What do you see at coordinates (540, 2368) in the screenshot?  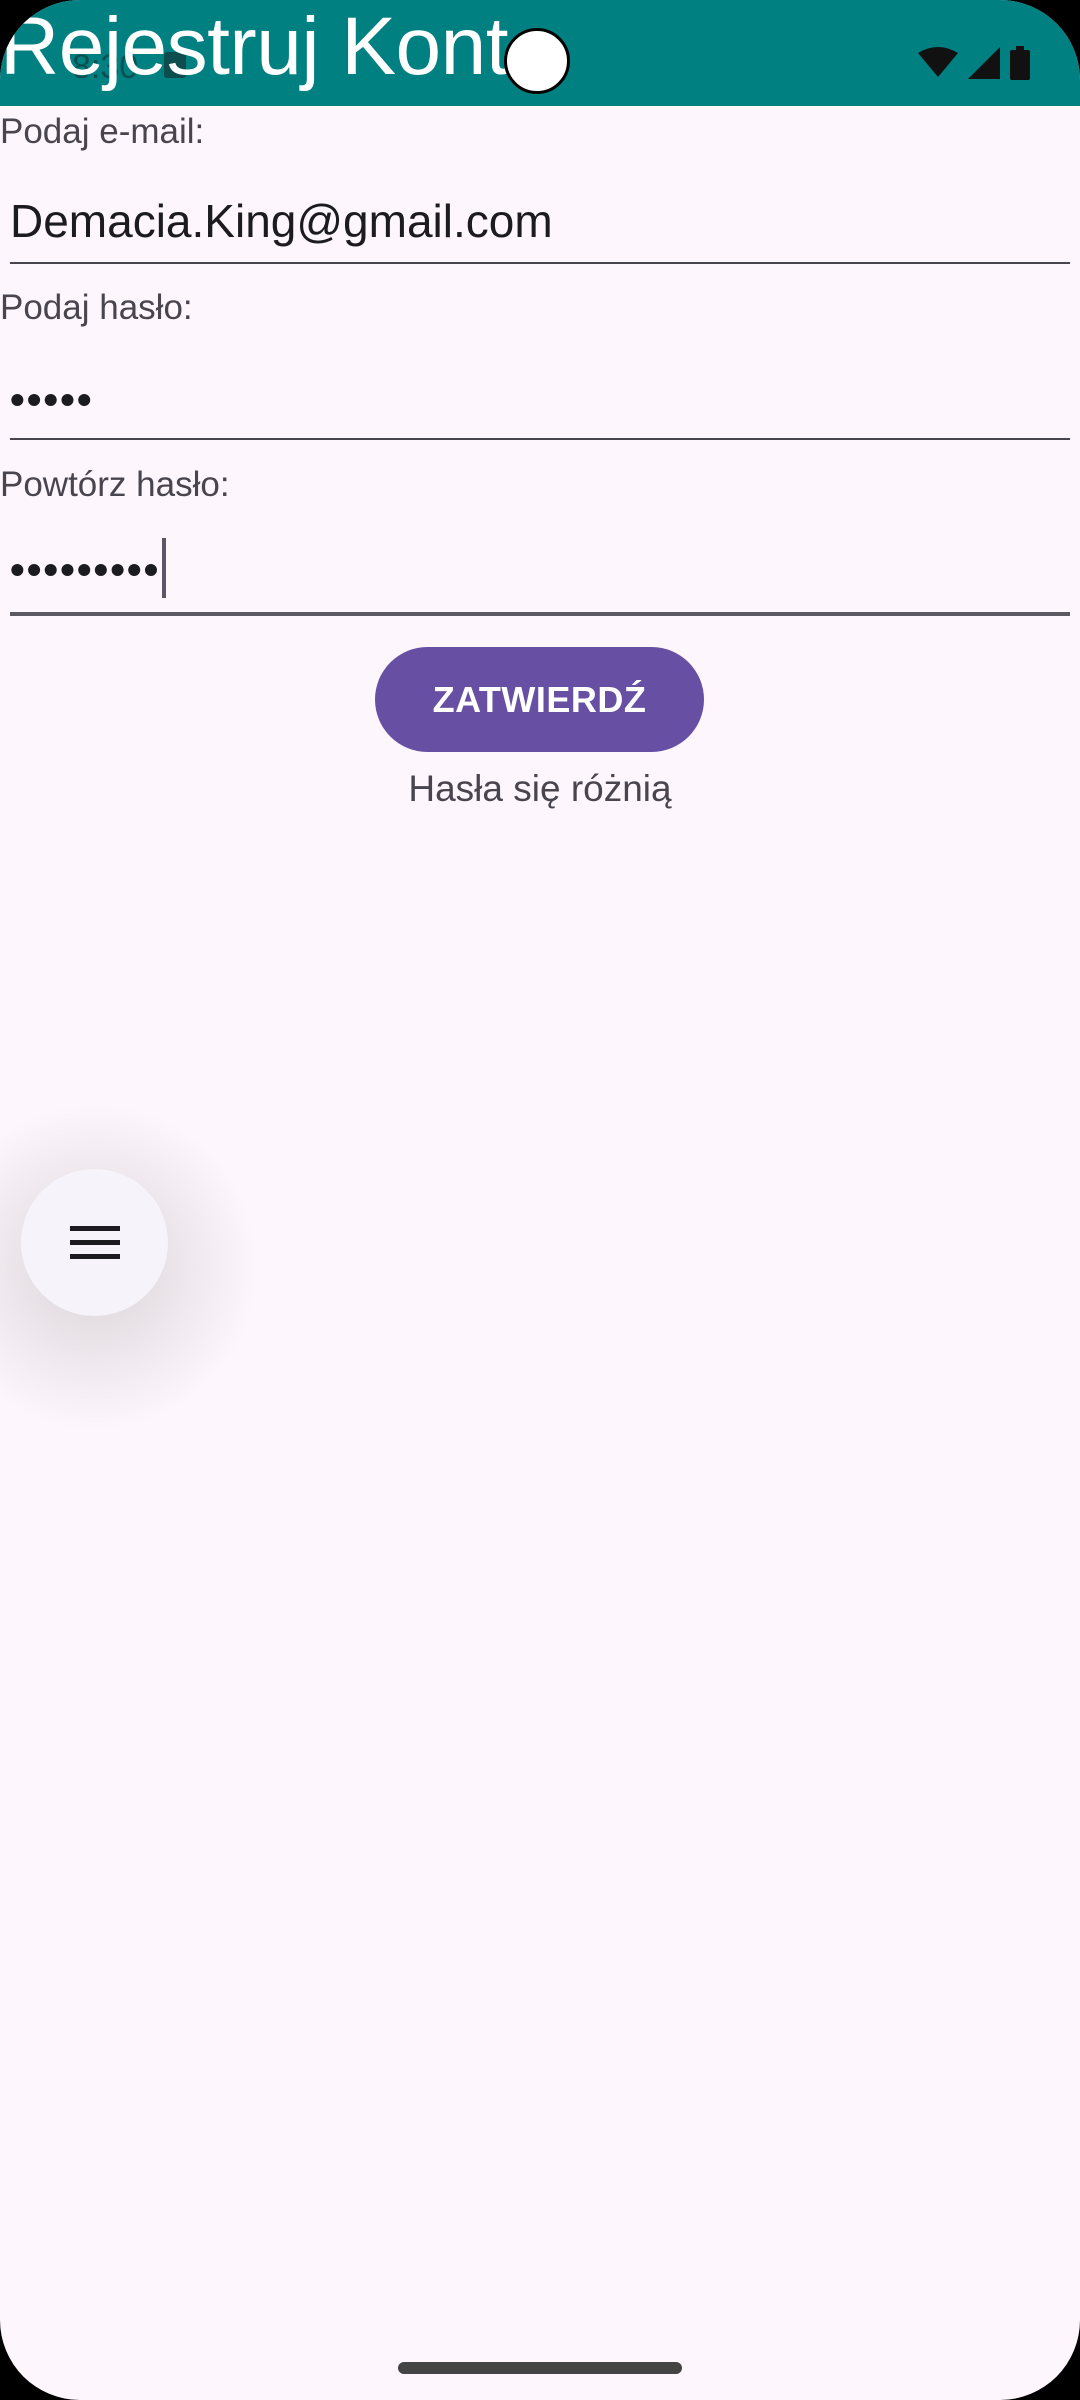 I see `home-indicator` at bounding box center [540, 2368].